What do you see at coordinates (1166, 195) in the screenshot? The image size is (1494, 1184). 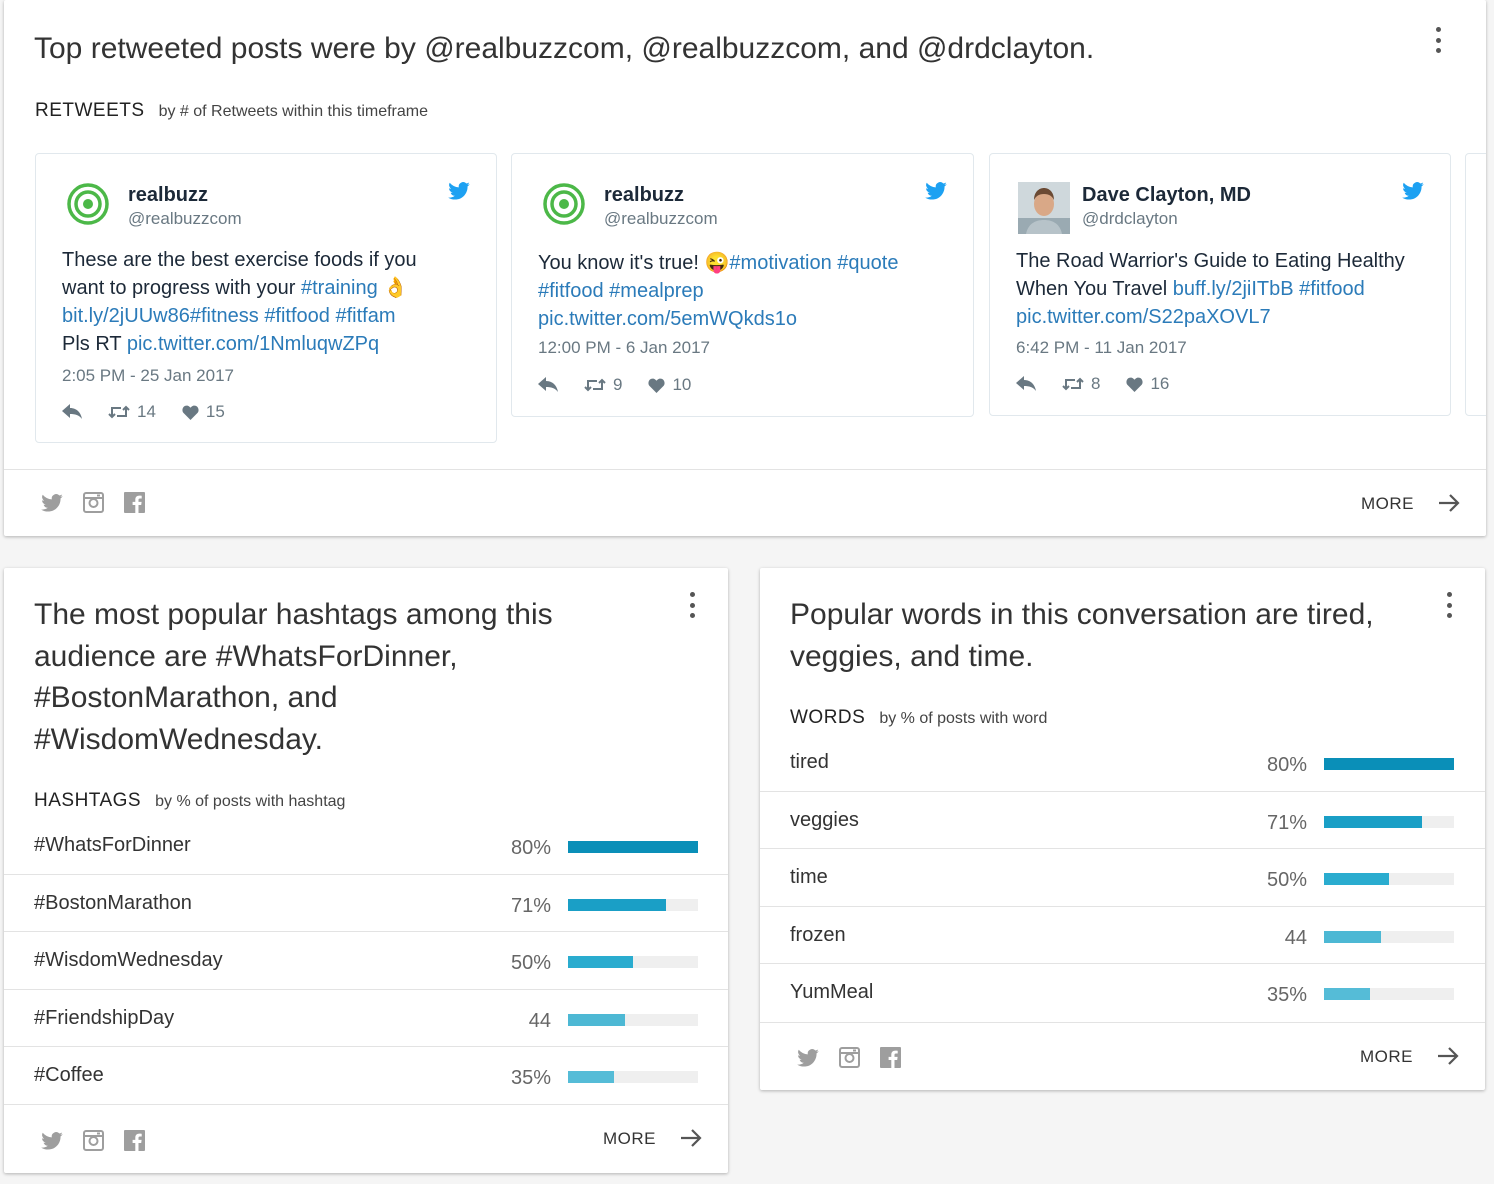 I see `tweet-author-name: Dave Clayton, MD` at bounding box center [1166, 195].